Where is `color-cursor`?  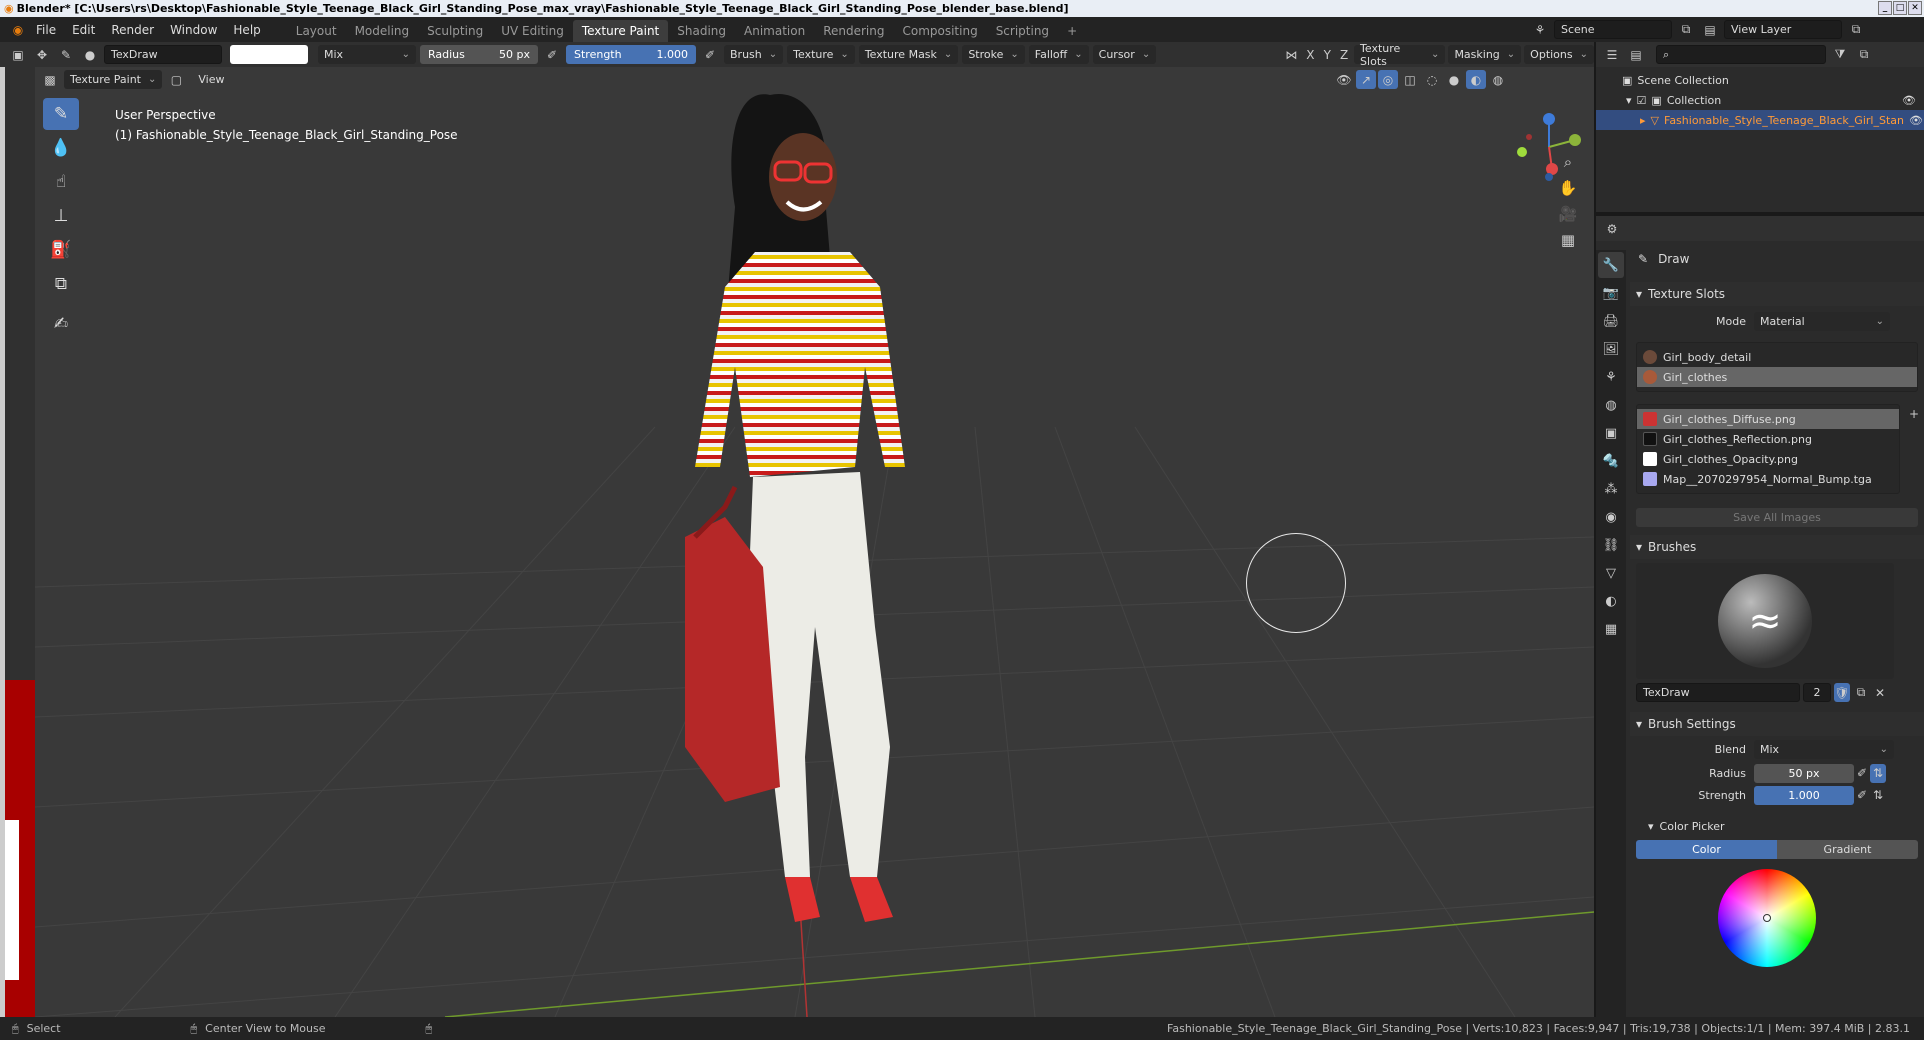 color-cursor is located at coordinates (1767, 918).